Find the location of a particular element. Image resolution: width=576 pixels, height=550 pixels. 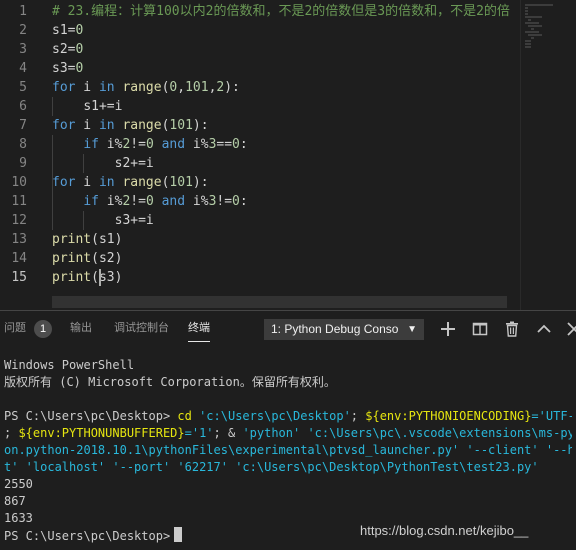

tab-problems: 问题 is located at coordinates (15, 328).